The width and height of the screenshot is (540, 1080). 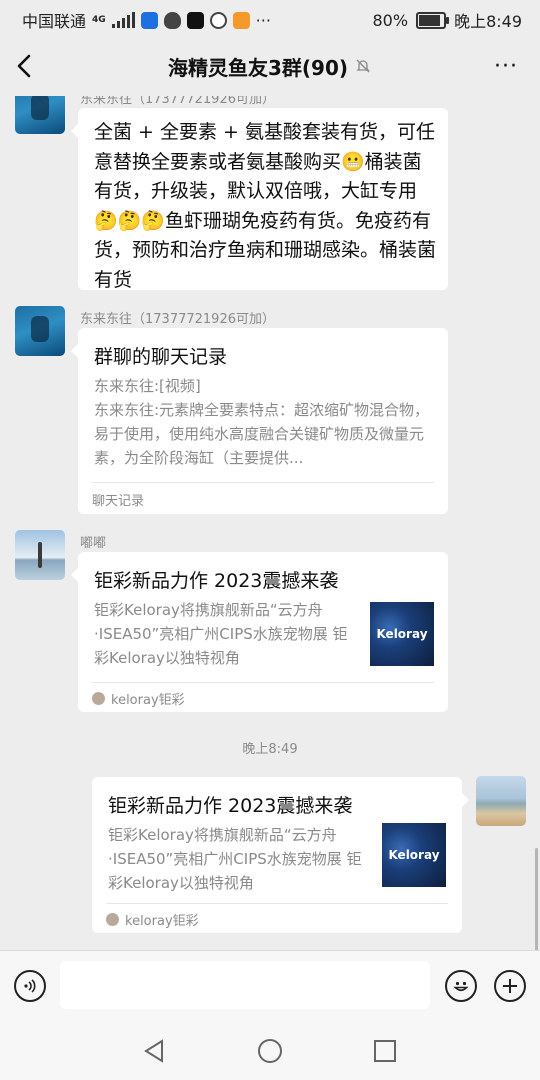 I want to click on sender-name: 嘟嘟, so click(x=93, y=543).